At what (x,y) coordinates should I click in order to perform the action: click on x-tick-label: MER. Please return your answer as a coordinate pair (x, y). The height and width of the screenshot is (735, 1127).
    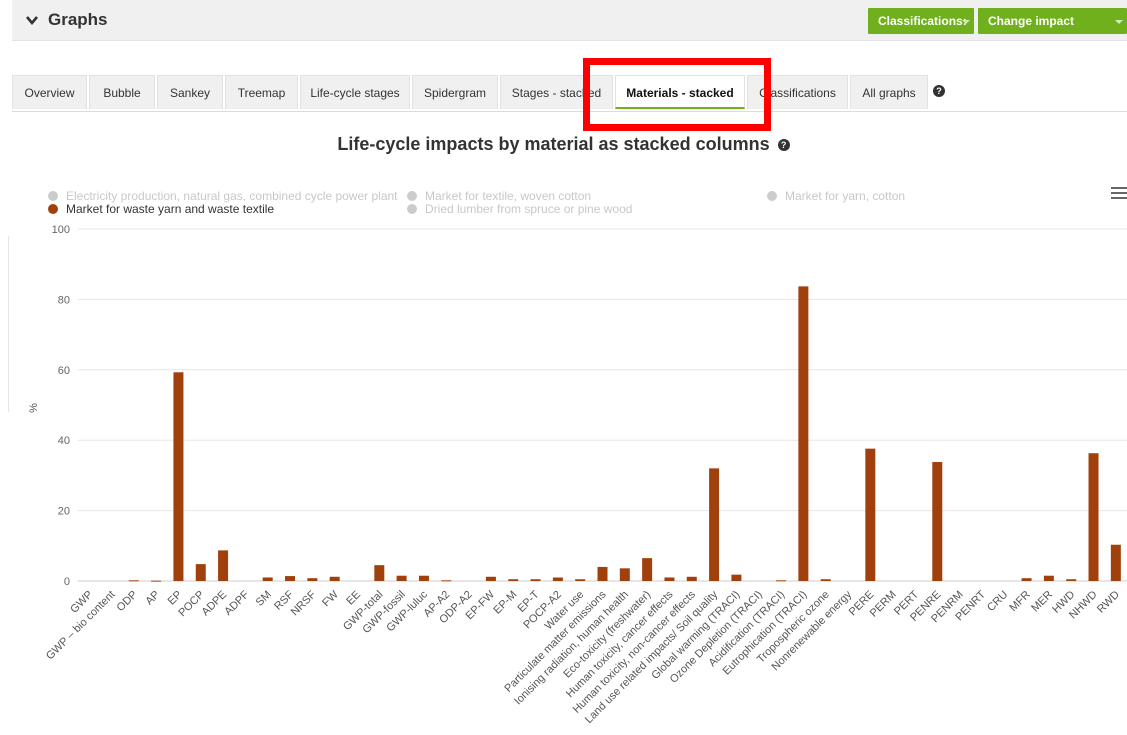
    Looking at the image, I should click on (1042, 602).